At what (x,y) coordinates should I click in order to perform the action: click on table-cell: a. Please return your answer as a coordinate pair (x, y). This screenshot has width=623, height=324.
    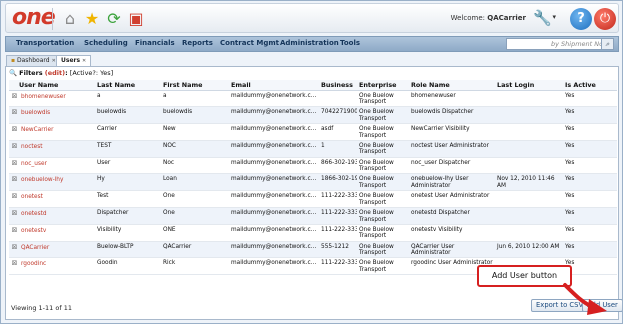
    Looking at the image, I should click on (128, 99).